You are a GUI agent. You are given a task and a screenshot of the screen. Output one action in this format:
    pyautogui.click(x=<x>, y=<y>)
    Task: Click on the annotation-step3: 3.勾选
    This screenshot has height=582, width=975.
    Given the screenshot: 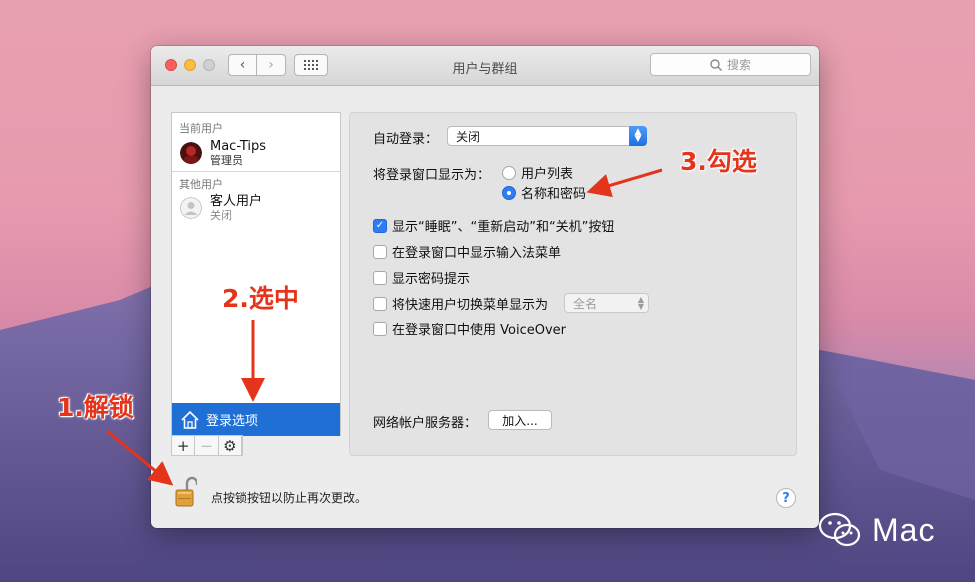 What is the action you would take?
    pyautogui.click(x=718, y=161)
    